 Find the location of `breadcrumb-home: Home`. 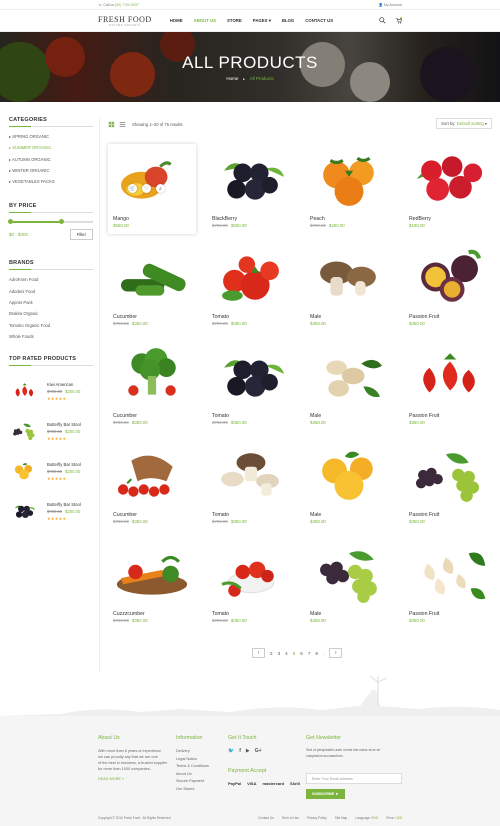

breadcrumb-home: Home is located at coordinates (232, 78).